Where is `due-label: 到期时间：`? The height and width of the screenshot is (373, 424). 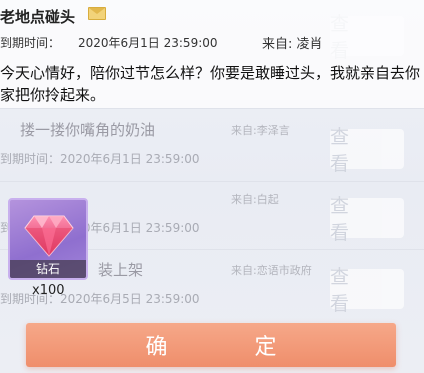 due-label: 到期时间： is located at coordinates (30, 43).